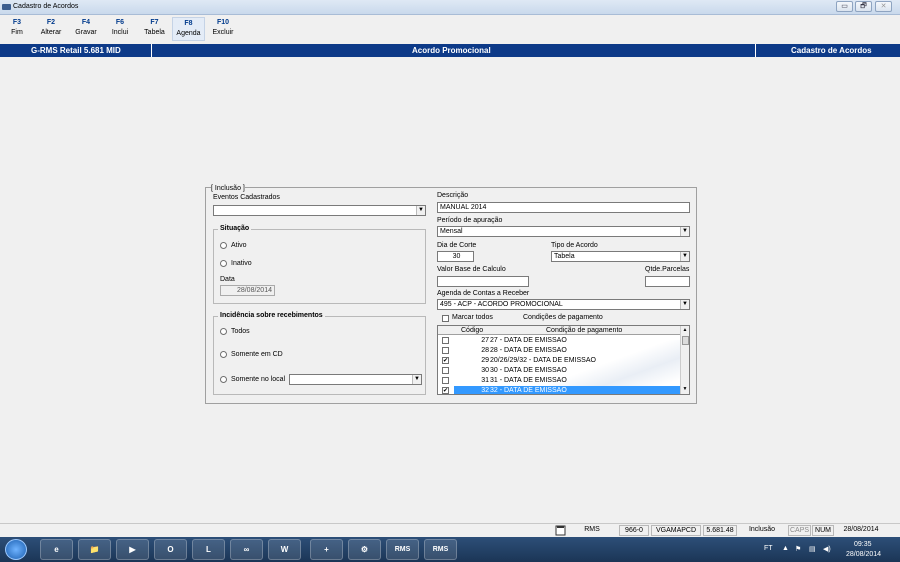 This screenshot has height=562, width=900. I want to click on somente-local-radio, so click(223, 379).